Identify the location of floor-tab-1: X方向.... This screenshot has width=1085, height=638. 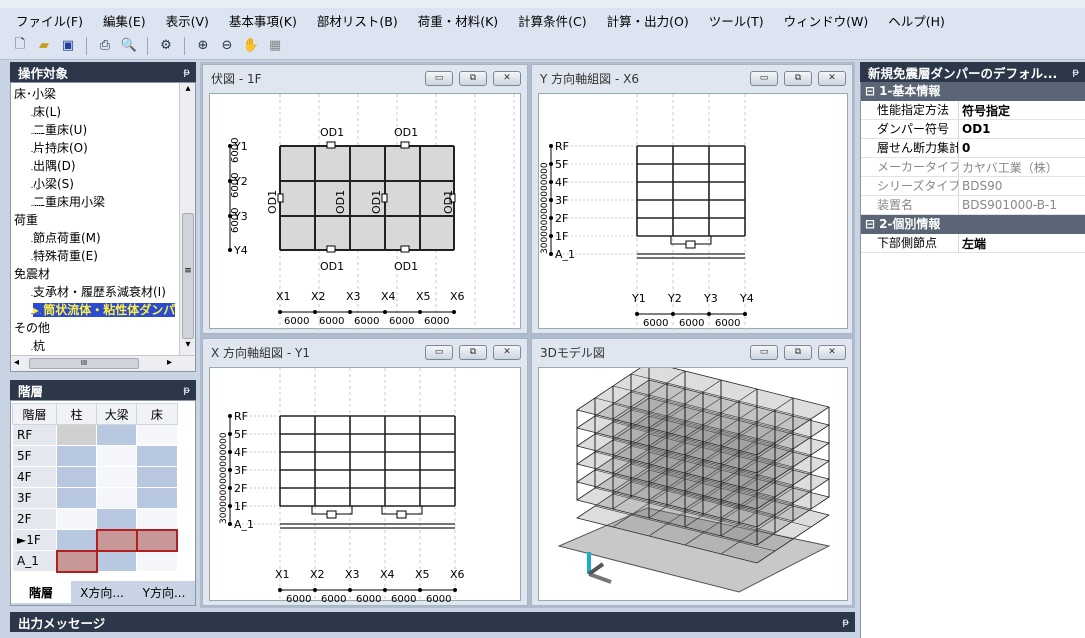
(102, 592).